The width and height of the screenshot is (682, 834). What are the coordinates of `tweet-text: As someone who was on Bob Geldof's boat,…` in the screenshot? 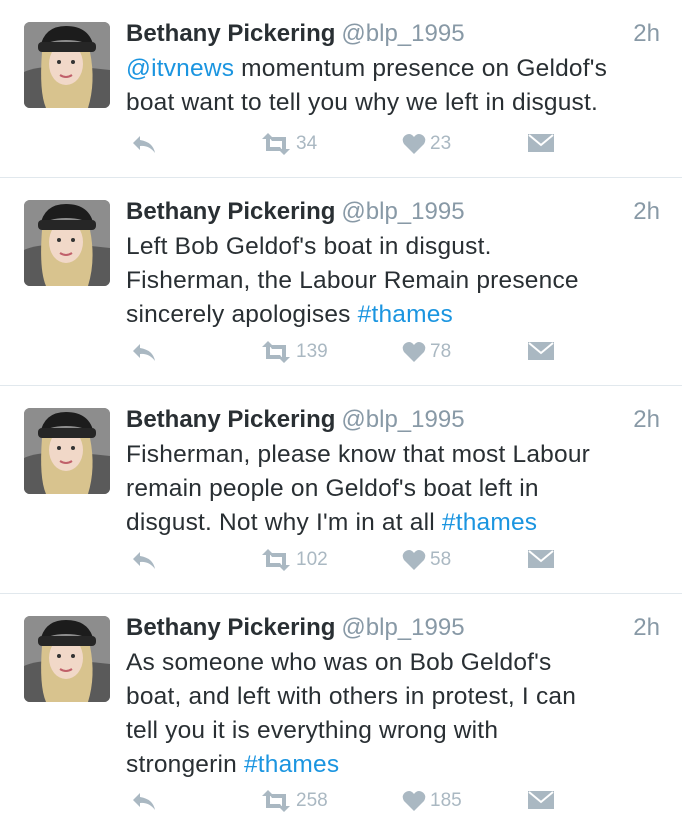 It's located at (396, 714).